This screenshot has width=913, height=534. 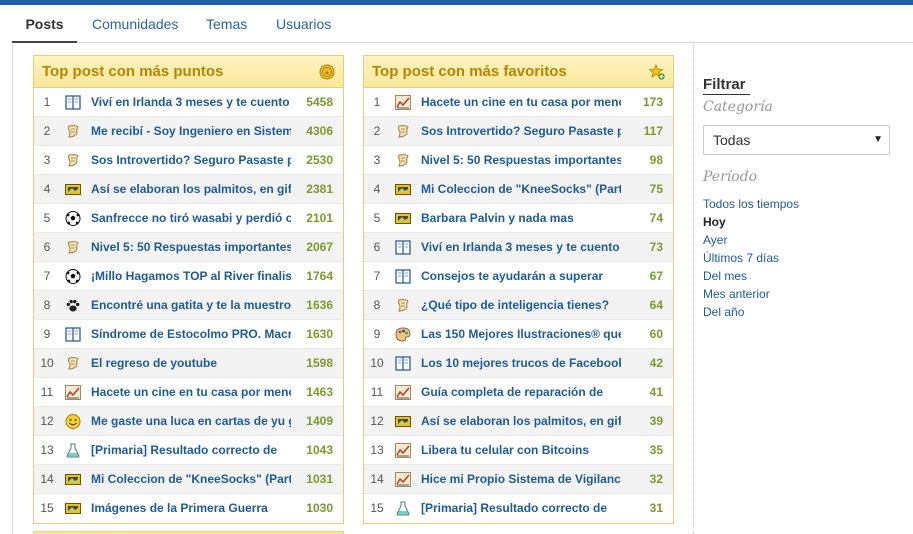 I want to click on sidebar-divider, so click(x=693, y=288).